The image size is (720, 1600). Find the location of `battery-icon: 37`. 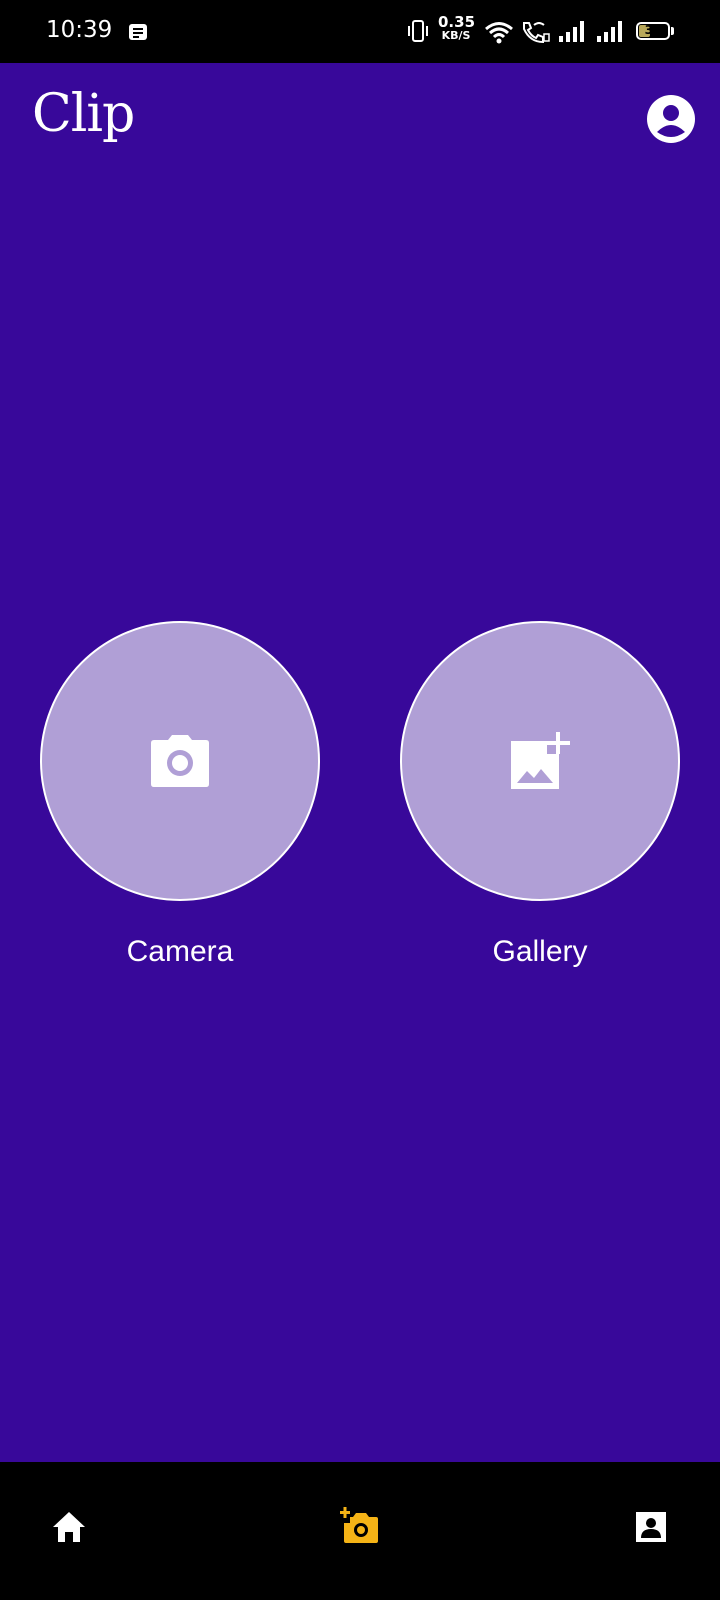

battery-icon: 37 is located at coordinates (653, 31).